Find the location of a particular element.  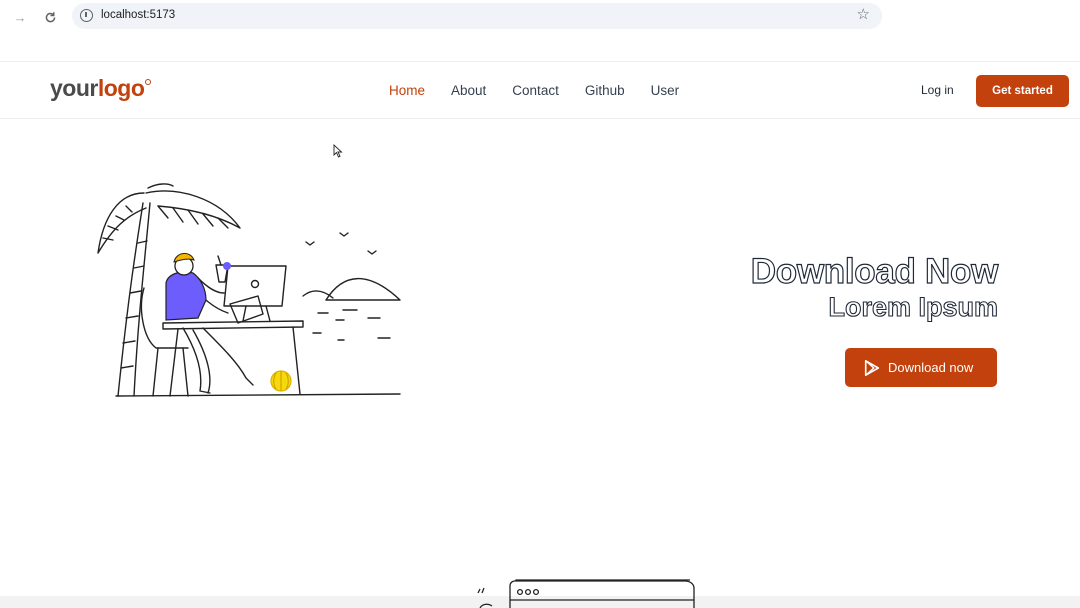

registered-mark-icon is located at coordinates (148, 82).